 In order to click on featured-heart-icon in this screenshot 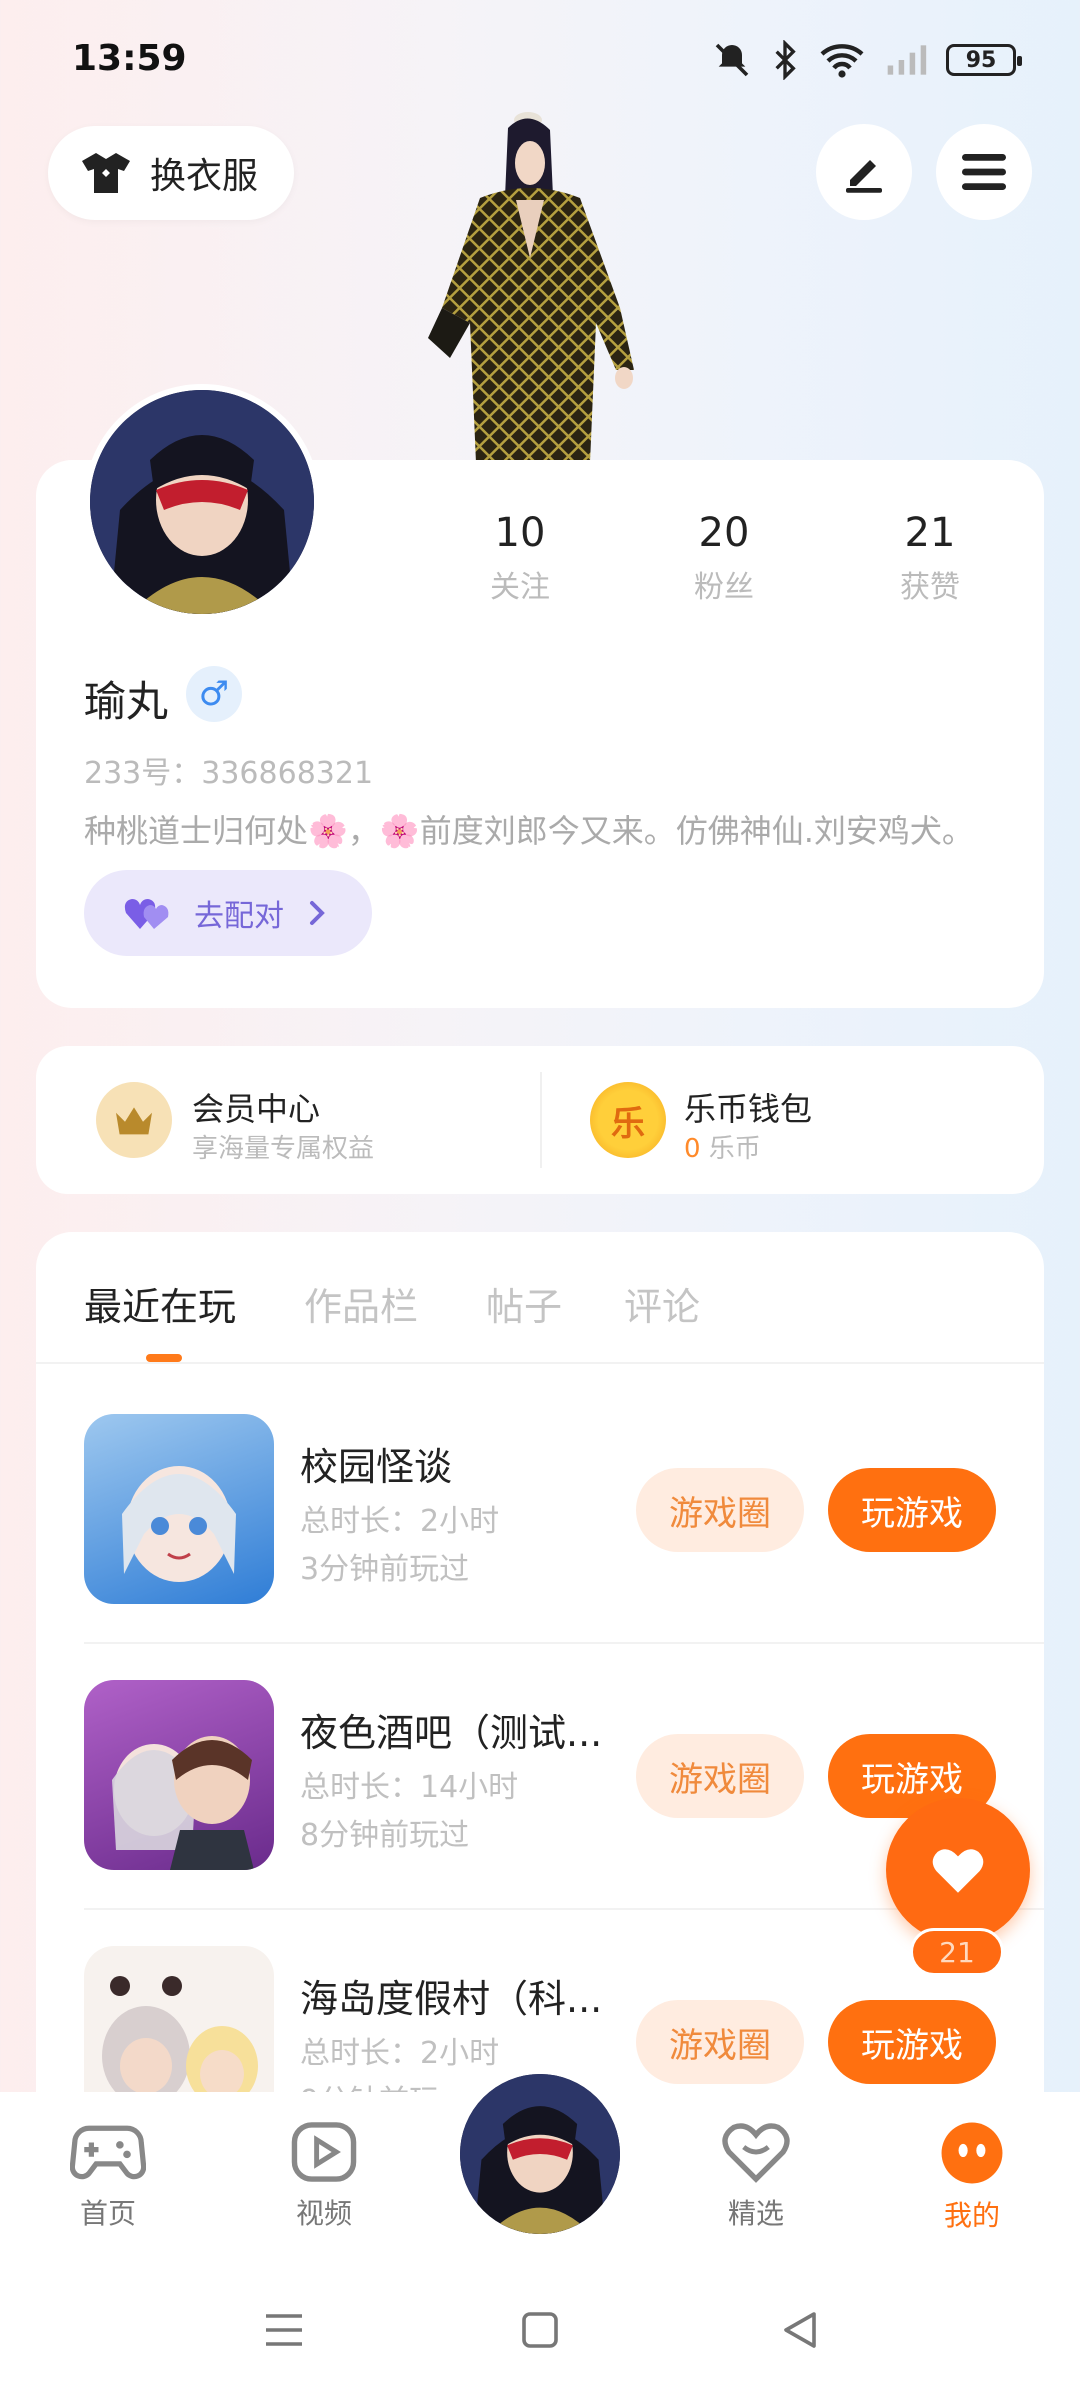, I will do `click(756, 2153)`.